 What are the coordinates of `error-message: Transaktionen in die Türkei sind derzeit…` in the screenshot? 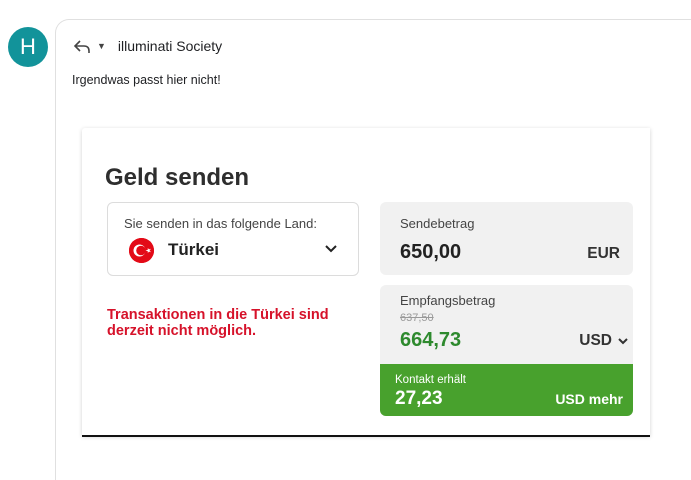 It's located at (218, 323).